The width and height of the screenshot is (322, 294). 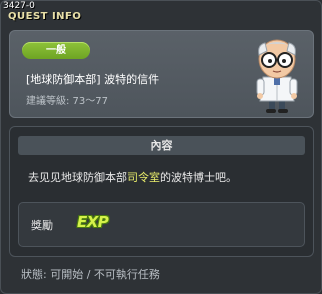 I want to click on content-header: 內容, so click(x=161, y=145).